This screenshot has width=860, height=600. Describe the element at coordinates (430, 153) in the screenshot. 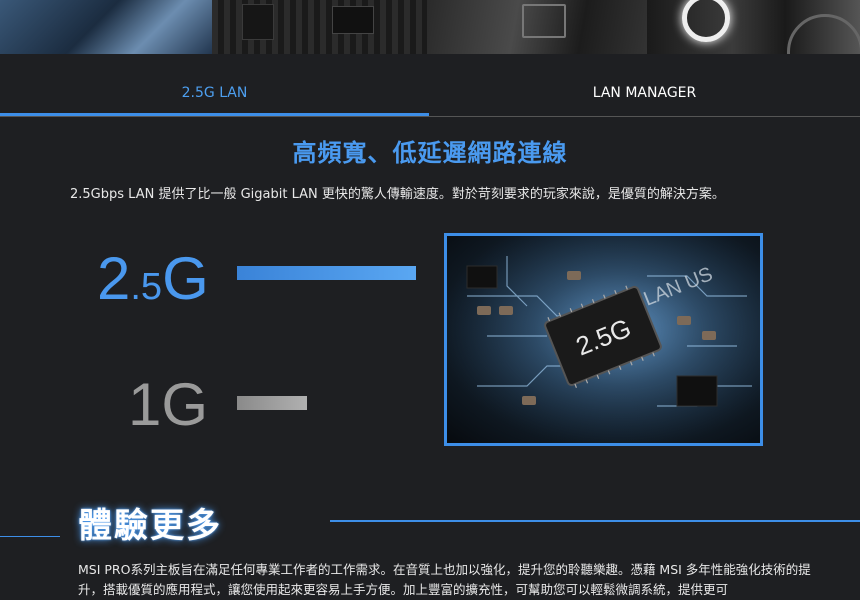

I see `section-headline: 高頻寬、低延遲網路連線` at that location.